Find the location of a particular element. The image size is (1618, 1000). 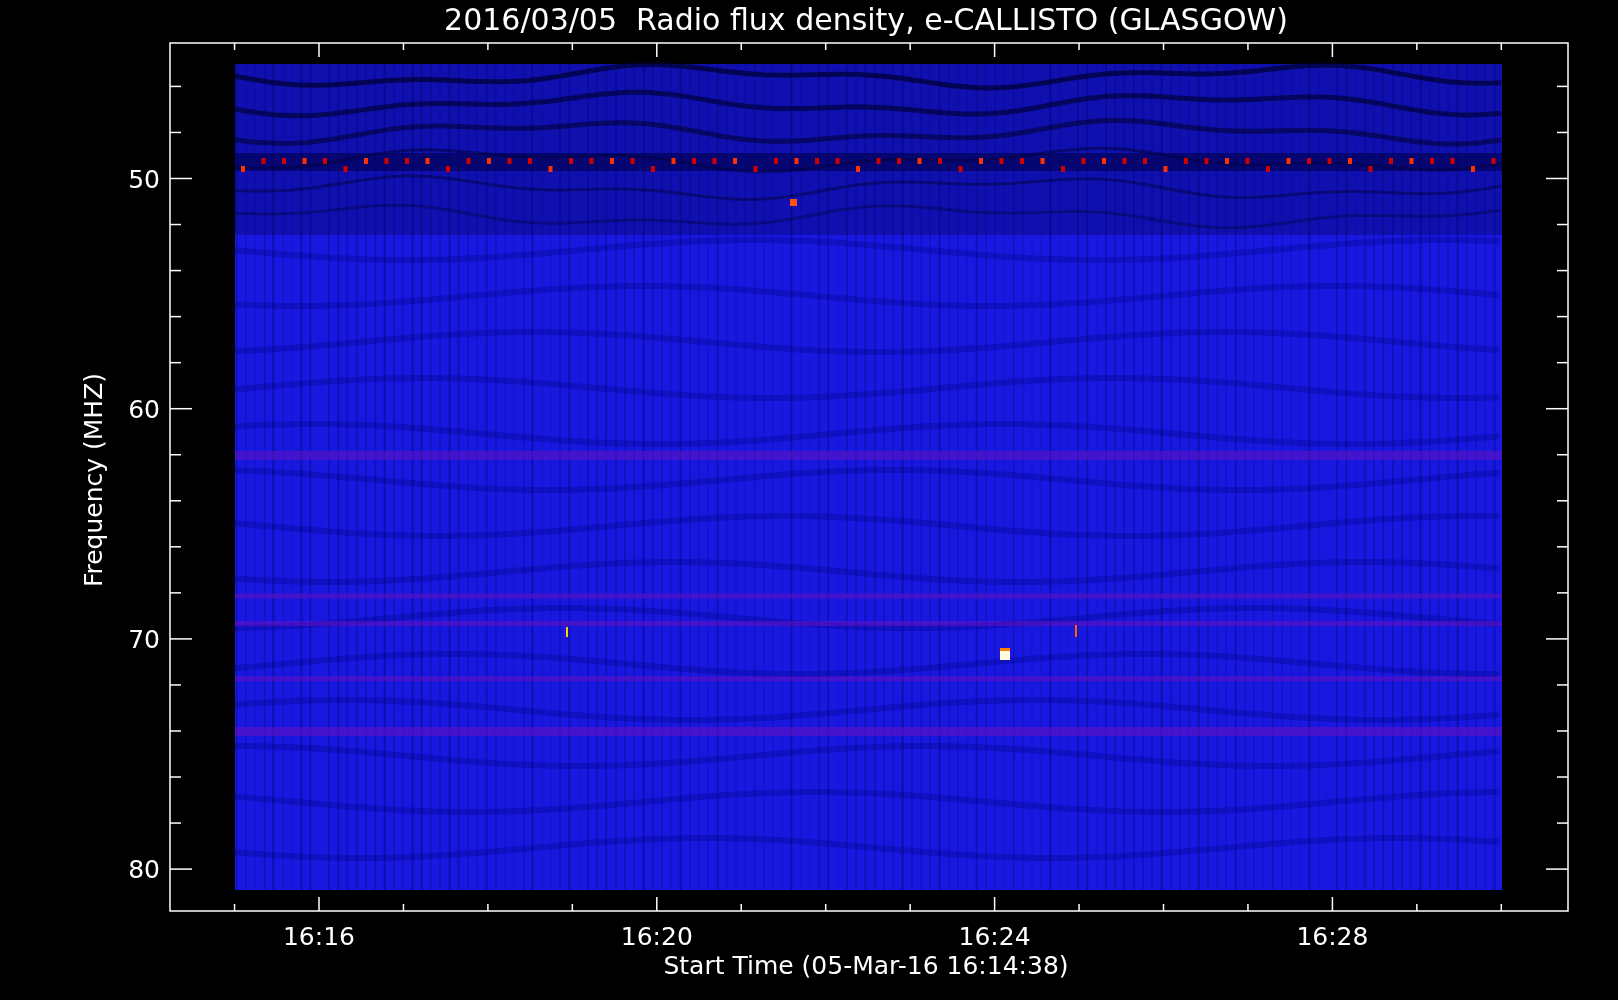

y-tick-label: 50 is located at coordinates (144, 179).